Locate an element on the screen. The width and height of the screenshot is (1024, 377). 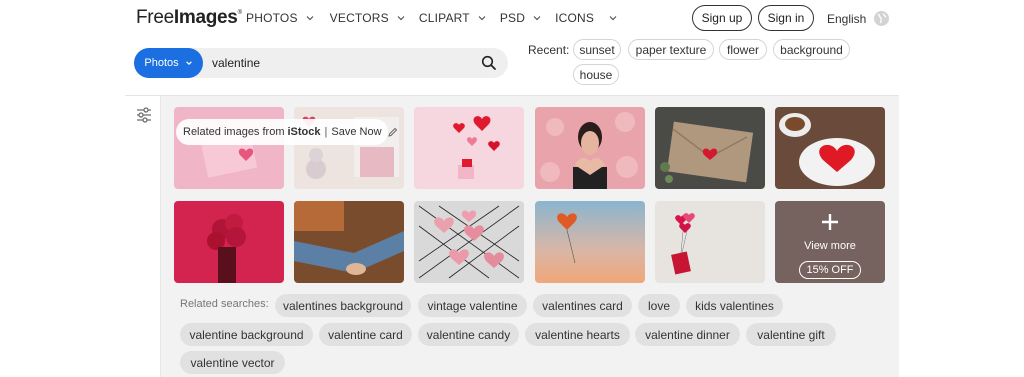
search-type-label: Photos is located at coordinates (161, 63).